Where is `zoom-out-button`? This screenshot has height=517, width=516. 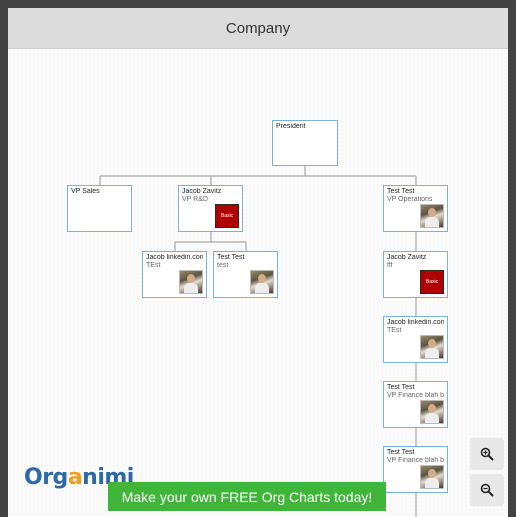
zoom-out-button is located at coordinates (487, 490).